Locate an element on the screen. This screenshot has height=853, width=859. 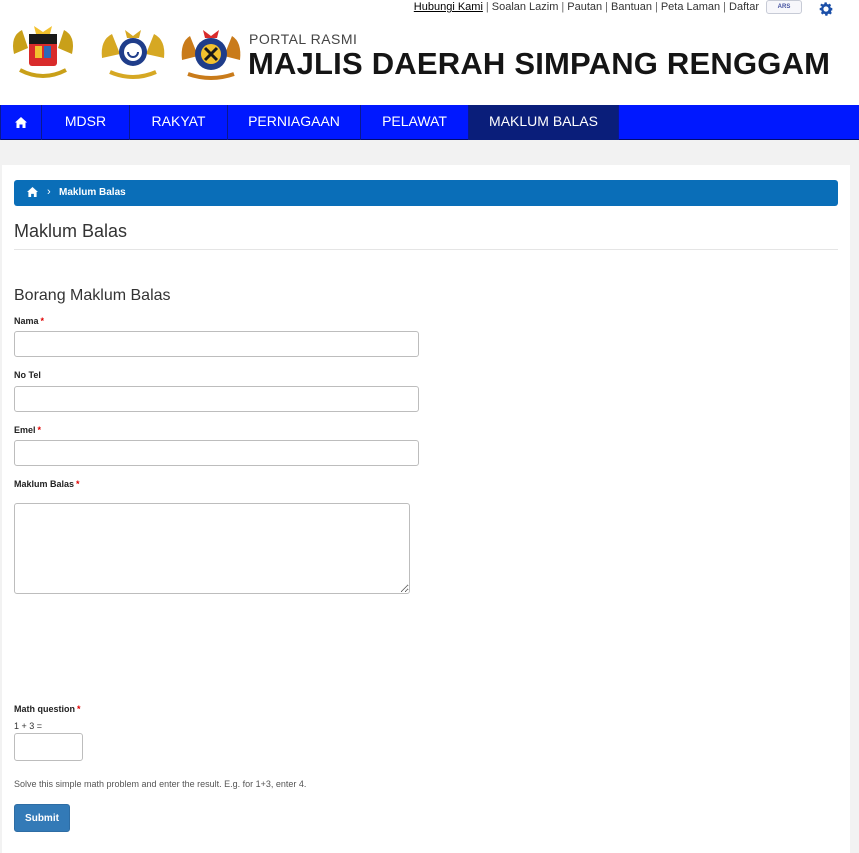
mdsr-crest-logo is located at coordinates (211, 53).